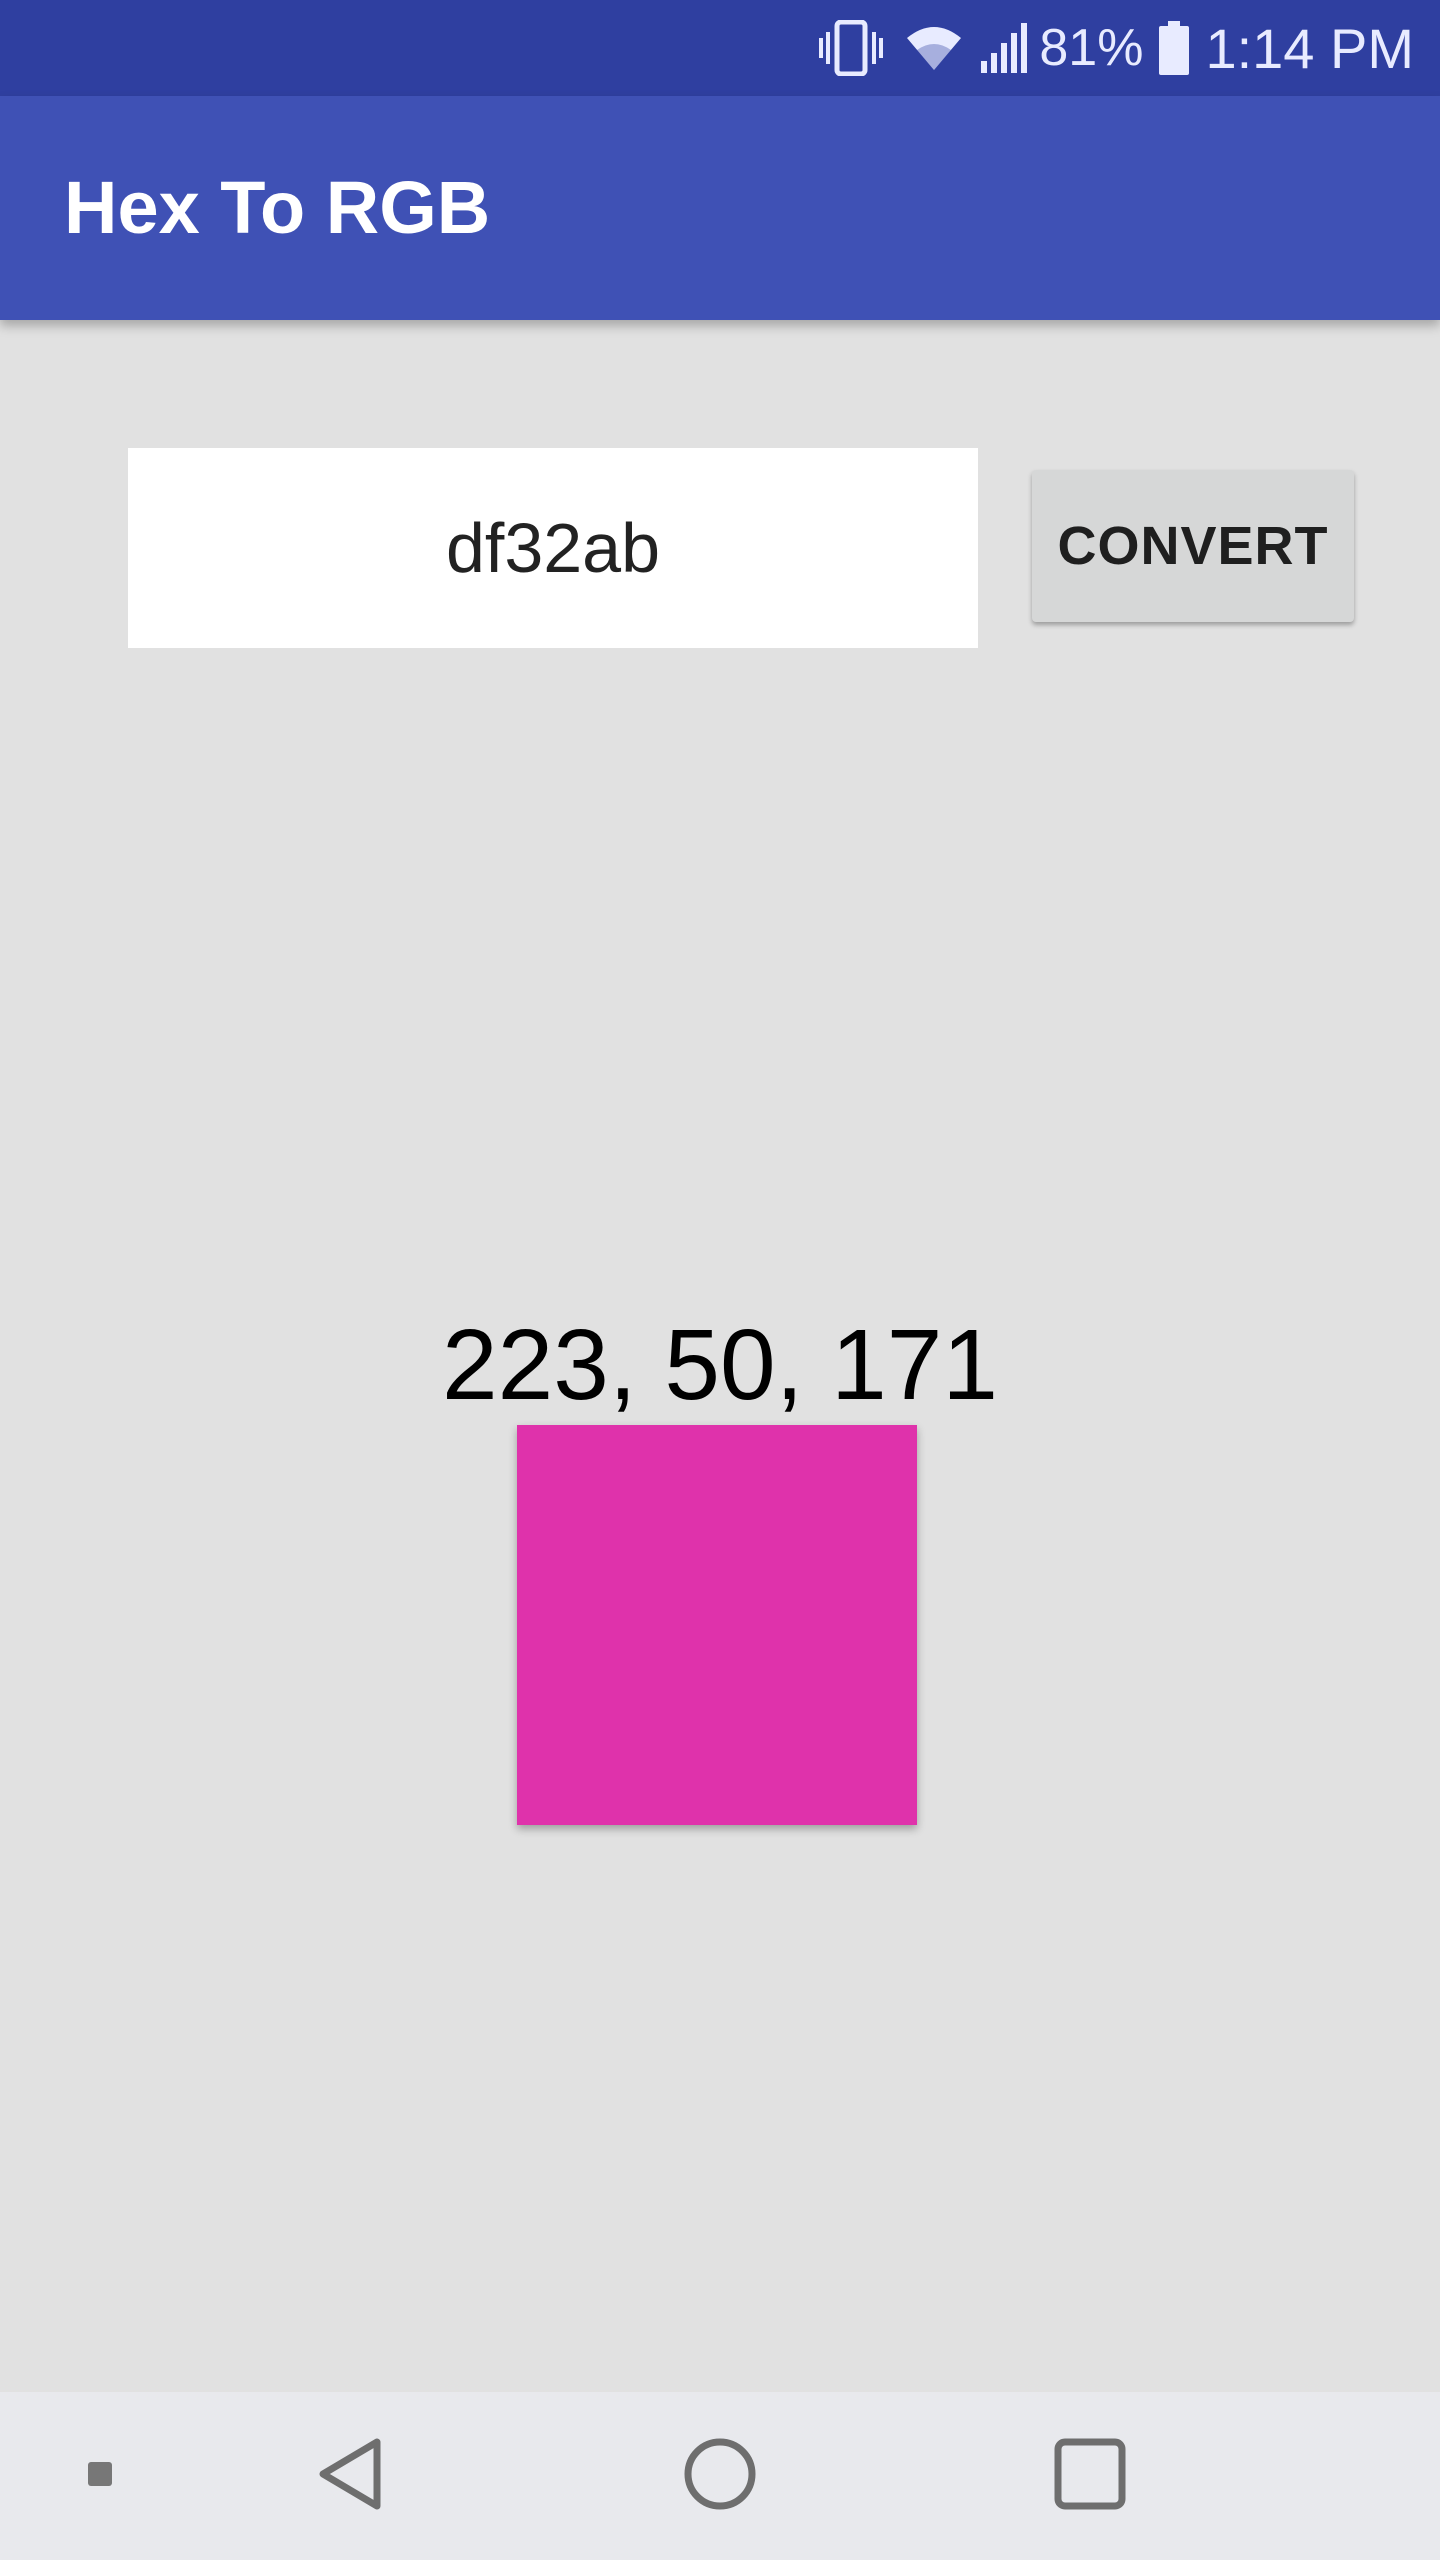  What do you see at coordinates (720, 1365) in the screenshot?
I see `rgb-result-text: 223, 50, 171` at bounding box center [720, 1365].